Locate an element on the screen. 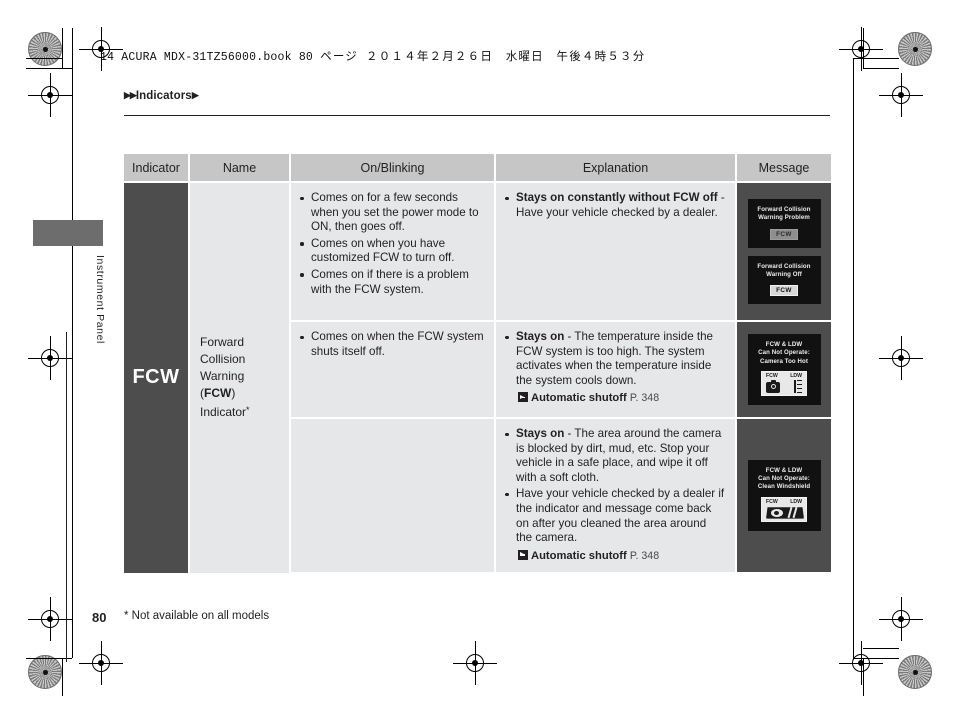 The height and width of the screenshot is (718, 954). mfu-display-warning-off: Forward Collision Warning Off FCW is located at coordinates (784, 279).